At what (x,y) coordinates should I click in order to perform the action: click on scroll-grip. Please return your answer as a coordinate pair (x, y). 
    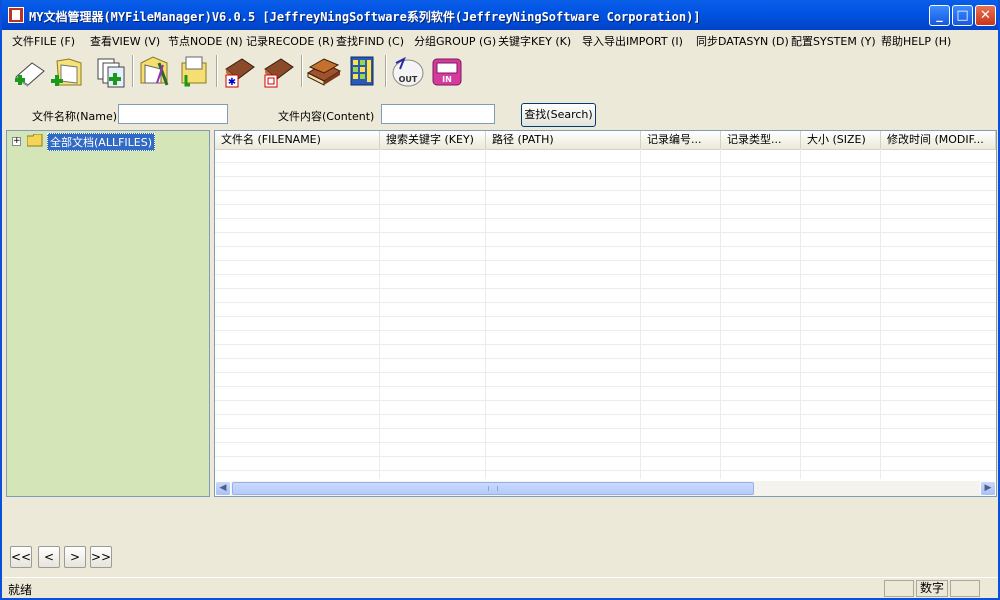
    Looking at the image, I should click on (493, 488).